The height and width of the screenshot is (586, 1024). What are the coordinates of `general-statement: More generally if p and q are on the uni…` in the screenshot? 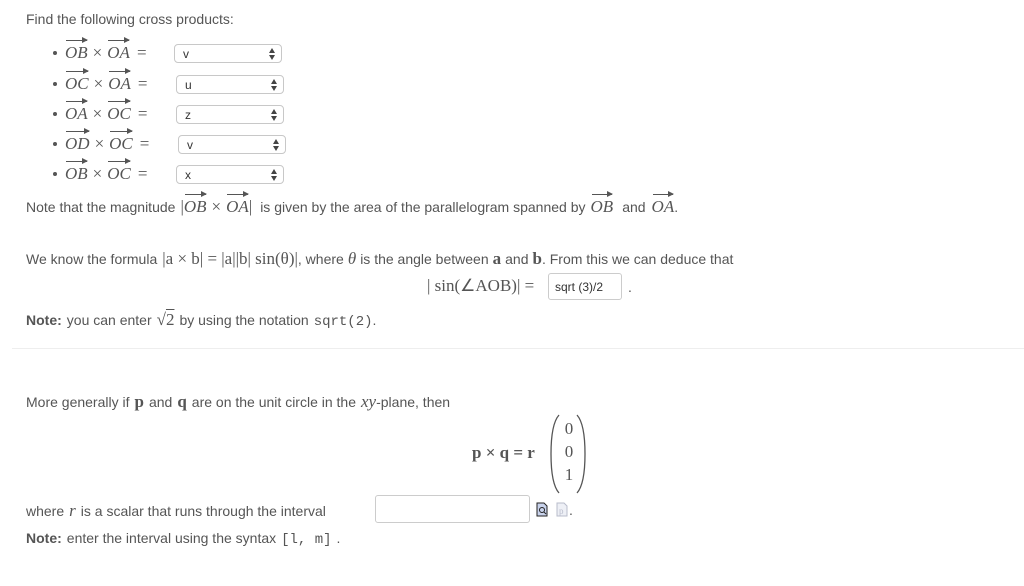 It's located at (238, 402).